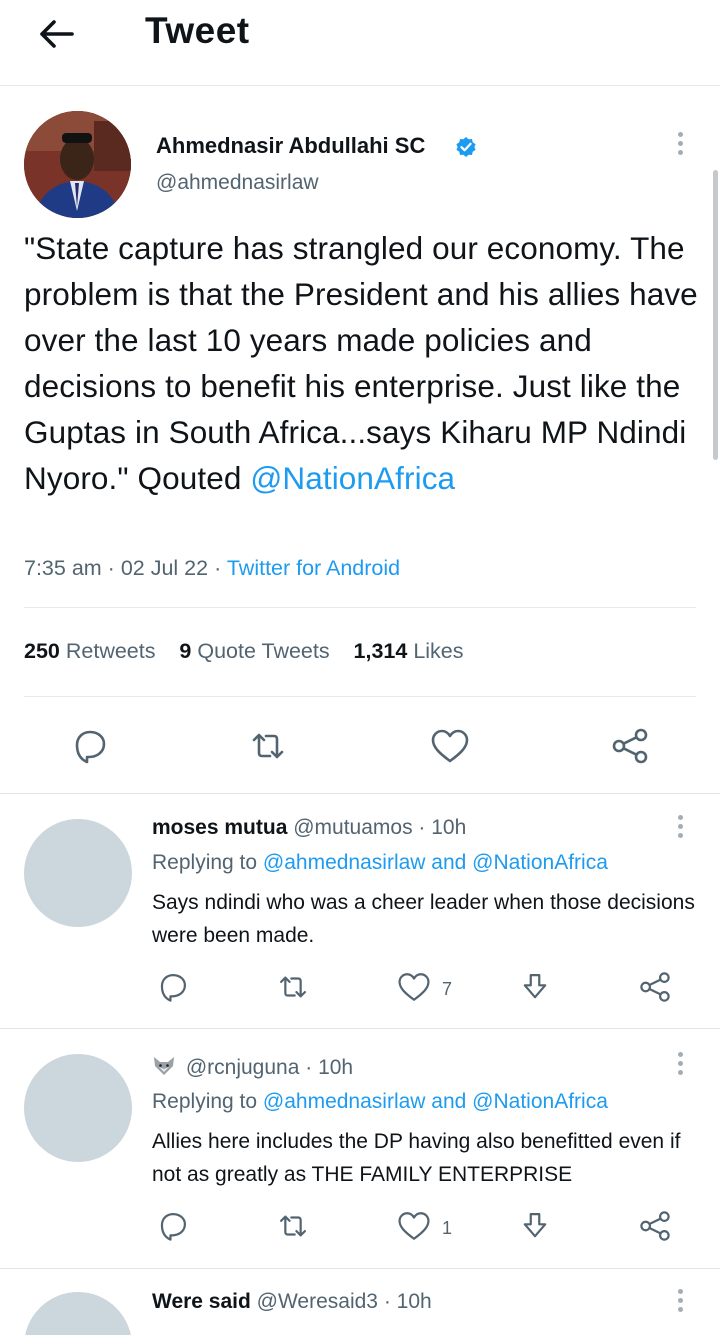  Describe the element at coordinates (185, 651) in the screenshot. I see `quotes-count: 9` at that location.